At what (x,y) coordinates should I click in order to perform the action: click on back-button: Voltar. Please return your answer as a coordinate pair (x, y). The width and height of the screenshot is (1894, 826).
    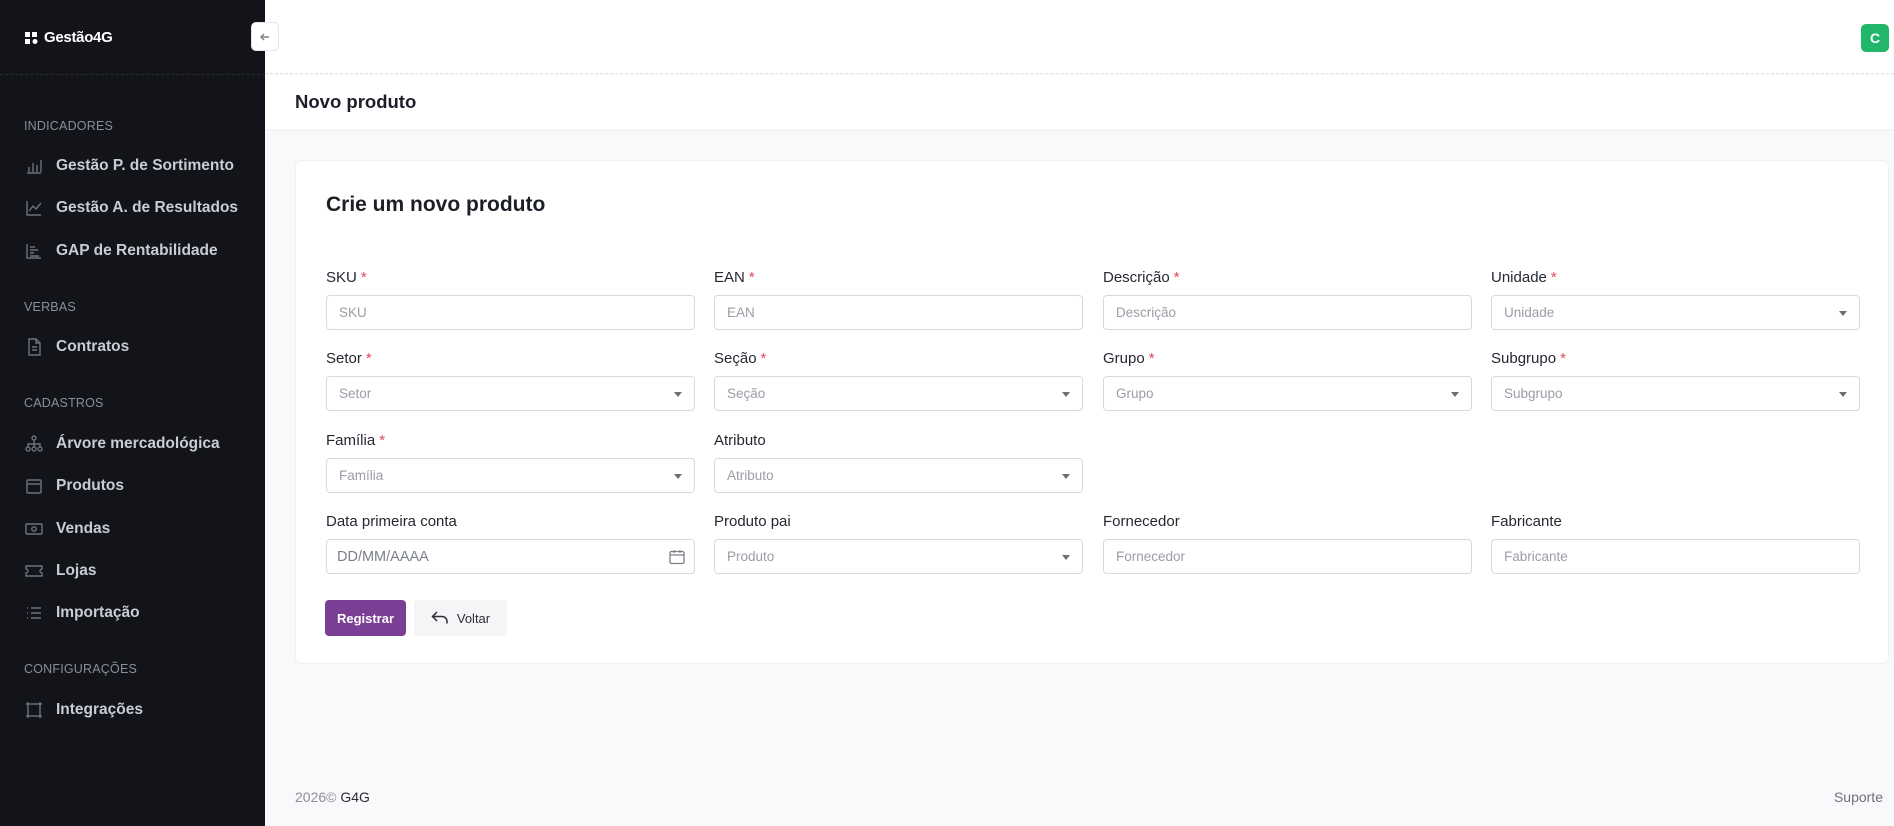
    Looking at the image, I should click on (460, 618).